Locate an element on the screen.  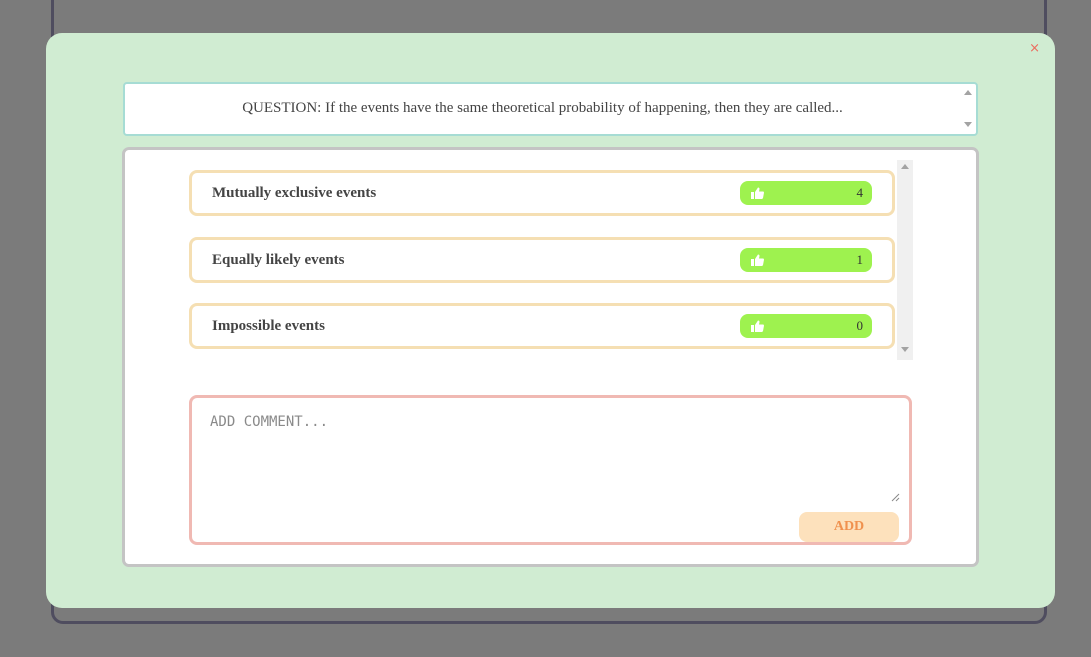
resize-grip-icon is located at coordinates (895, 497).